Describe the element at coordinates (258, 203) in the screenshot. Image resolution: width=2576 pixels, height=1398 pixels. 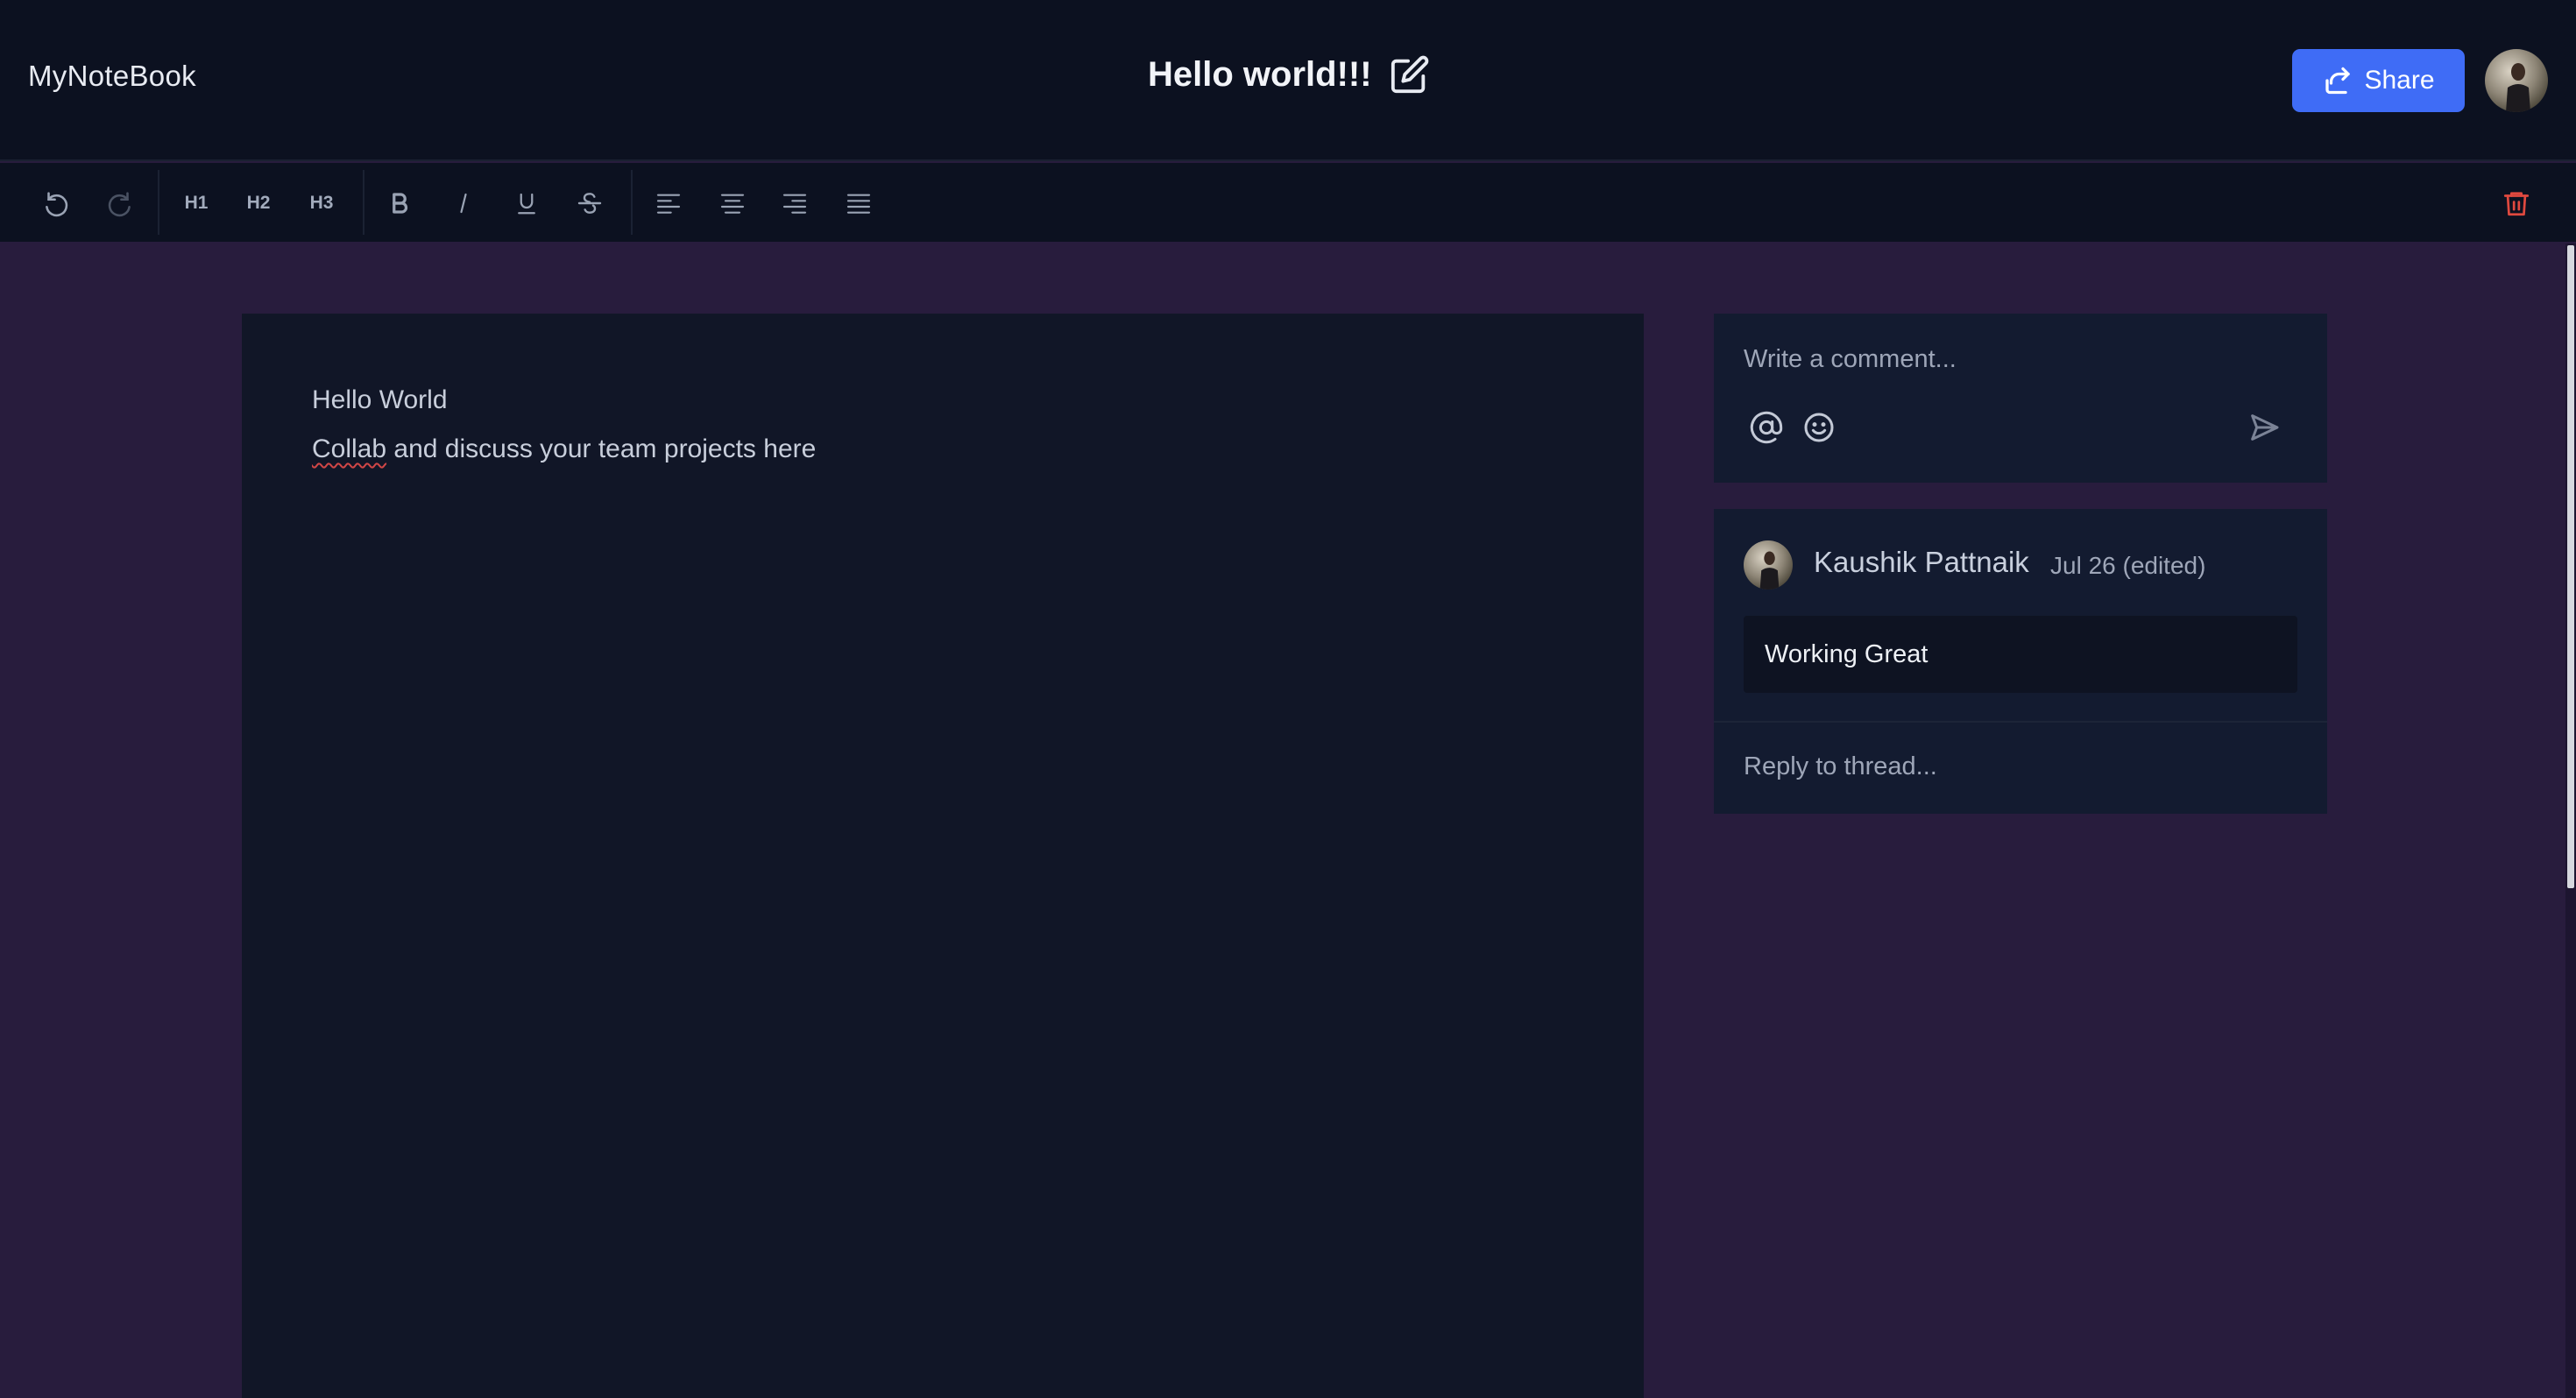
I see `heading-2-button: H2` at that location.